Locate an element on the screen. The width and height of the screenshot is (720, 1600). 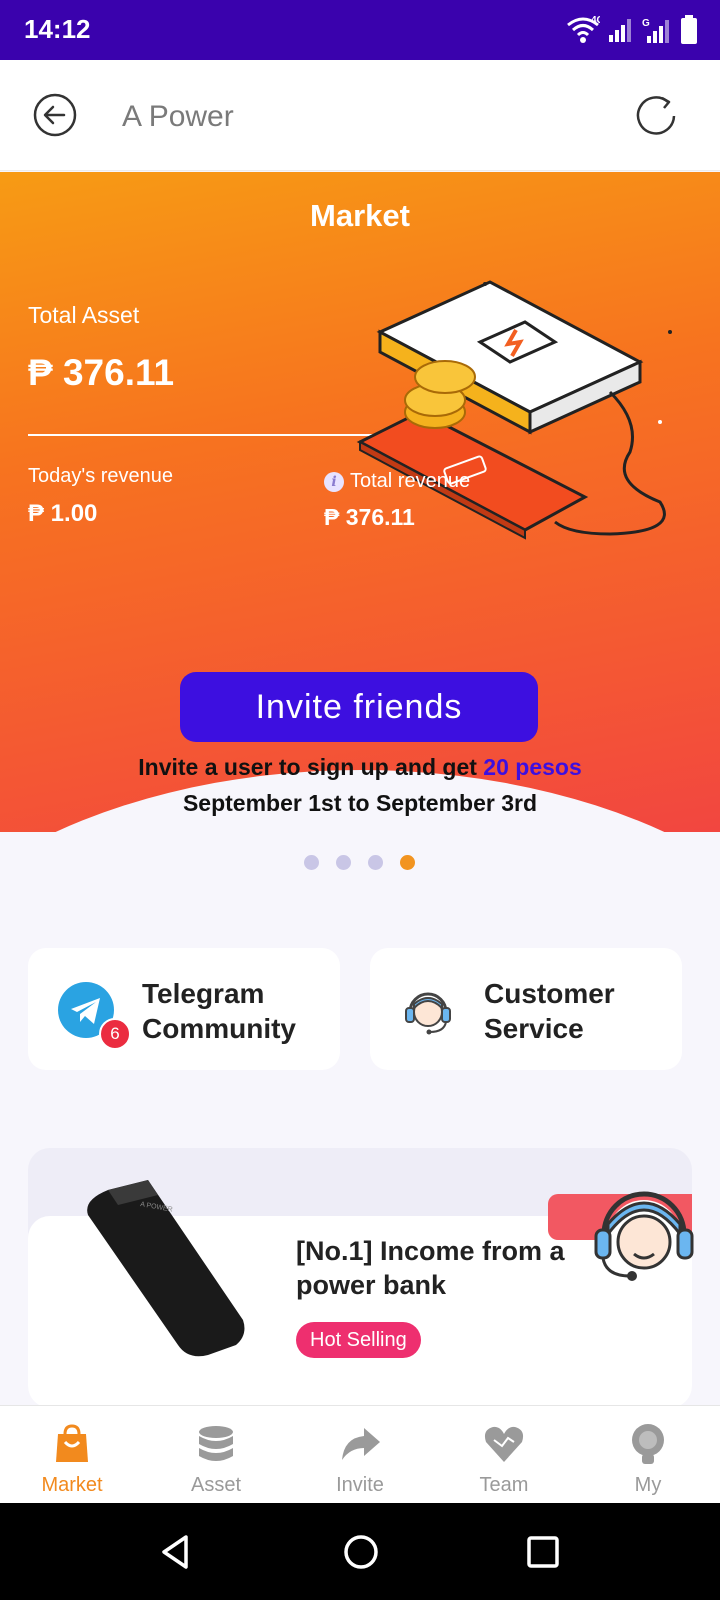
person-icon is located at coordinates (648, 1444).